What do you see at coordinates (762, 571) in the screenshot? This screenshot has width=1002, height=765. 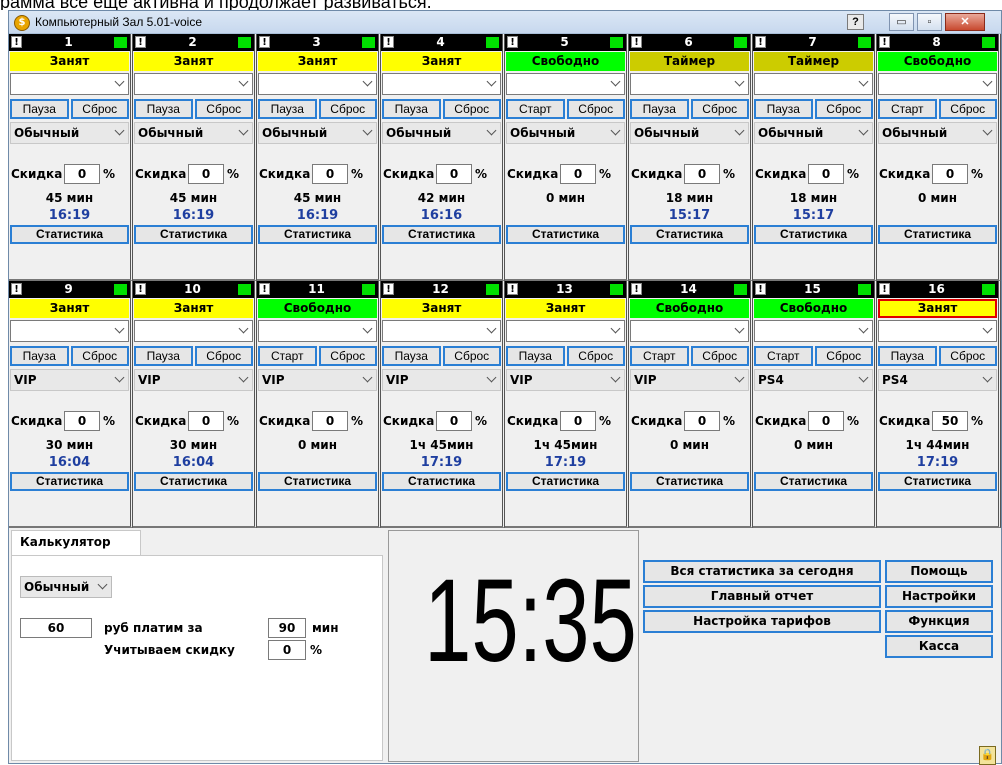 I see `today-stats-button: Вся статистика за сегодня` at bounding box center [762, 571].